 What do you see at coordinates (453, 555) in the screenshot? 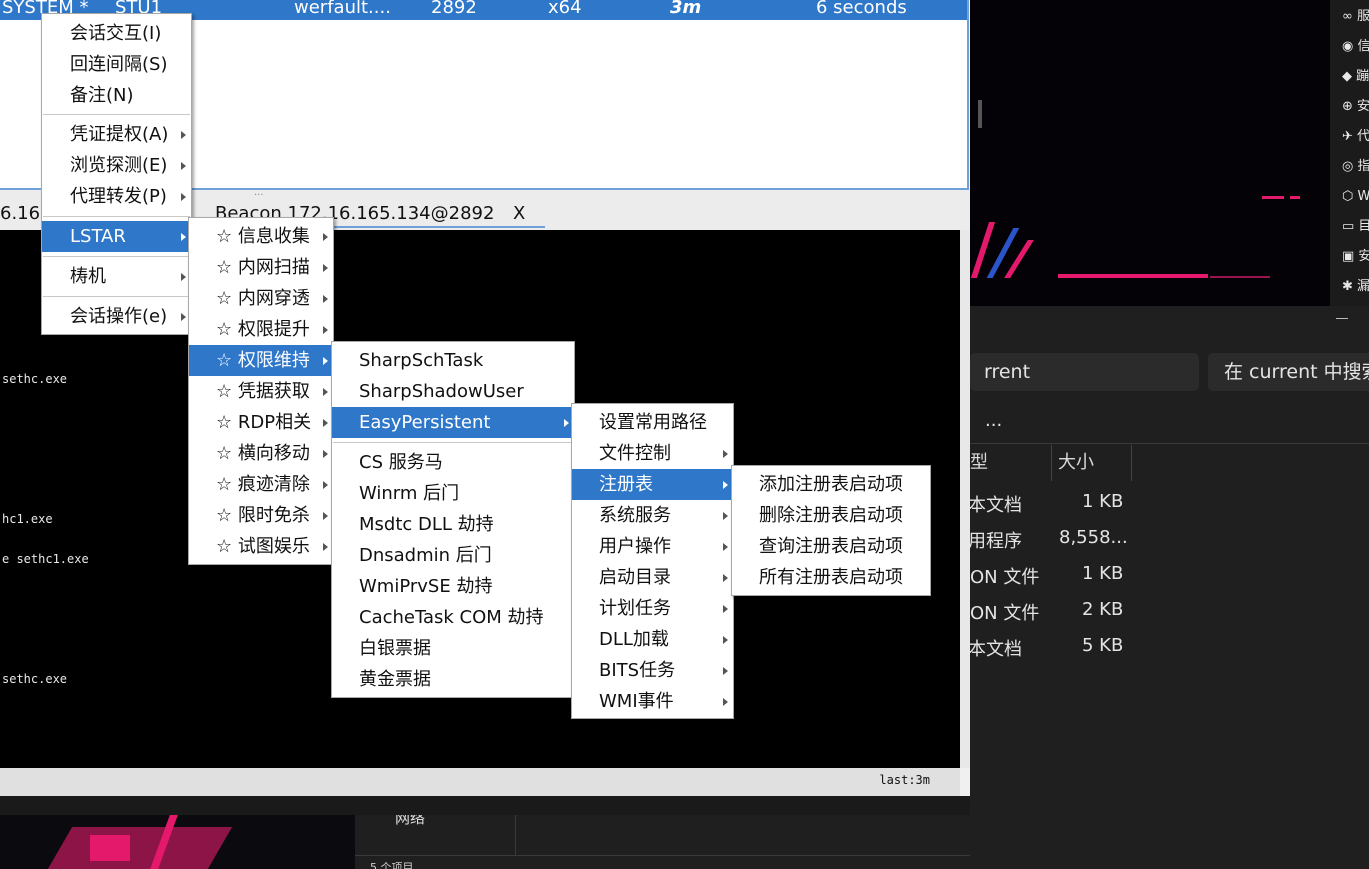
I see `menu-item-dnsadmin: Dnsadmin 后门` at bounding box center [453, 555].